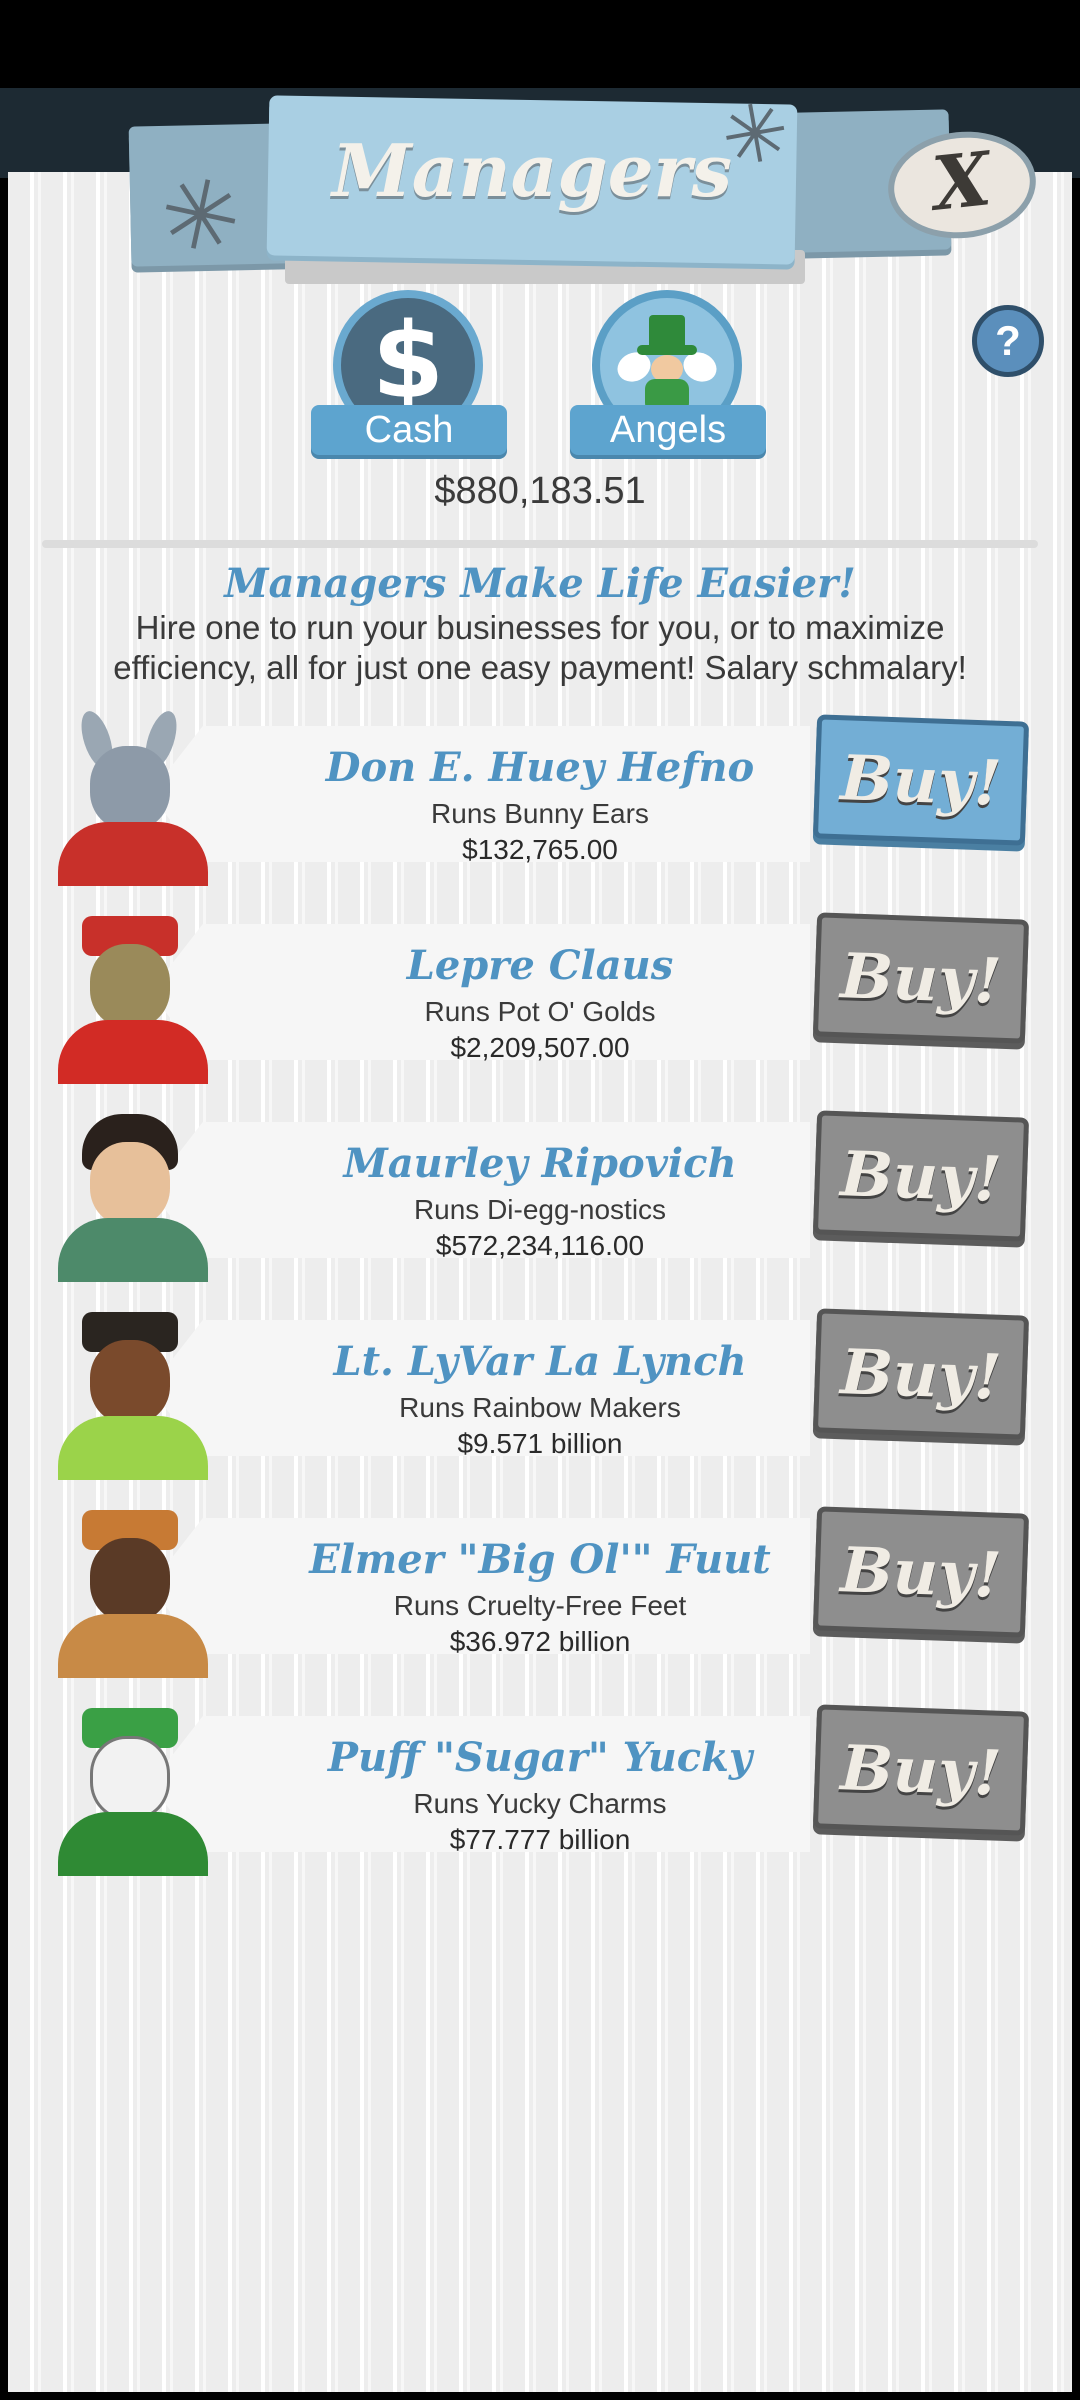  Describe the element at coordinates (540, 1245) in the screenshot. I see `manager-price: $572,234,116.00` at that location.